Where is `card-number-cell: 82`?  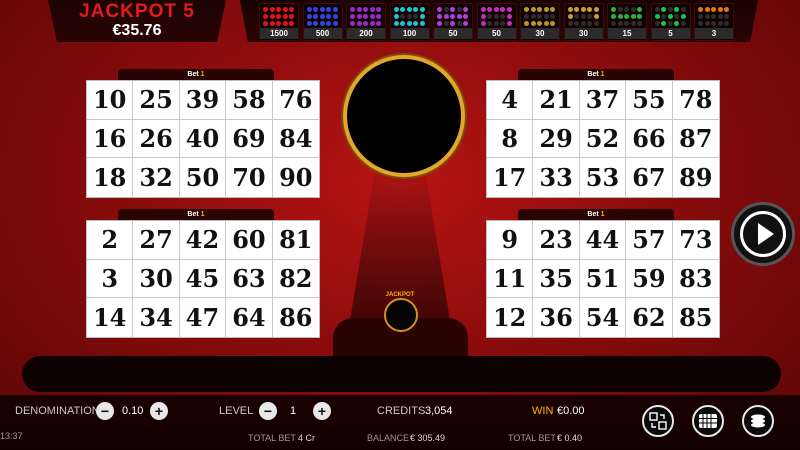
card-number-cell: 82 is located at coordinates (295, 279).